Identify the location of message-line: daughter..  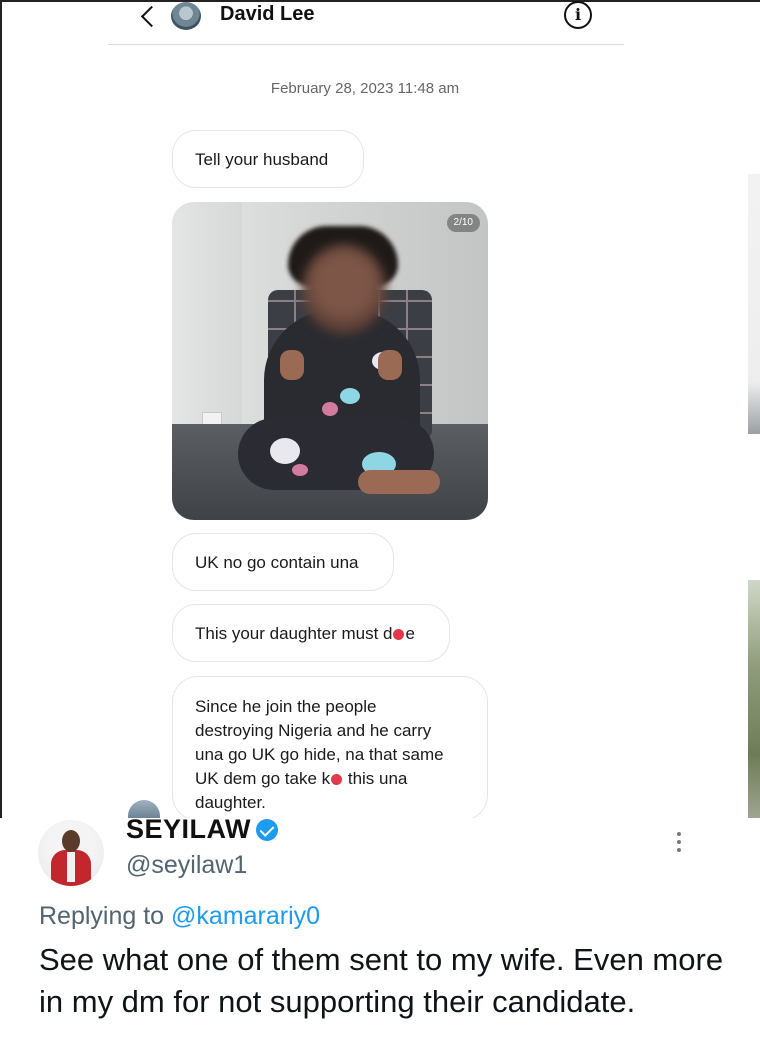
(230, 802).